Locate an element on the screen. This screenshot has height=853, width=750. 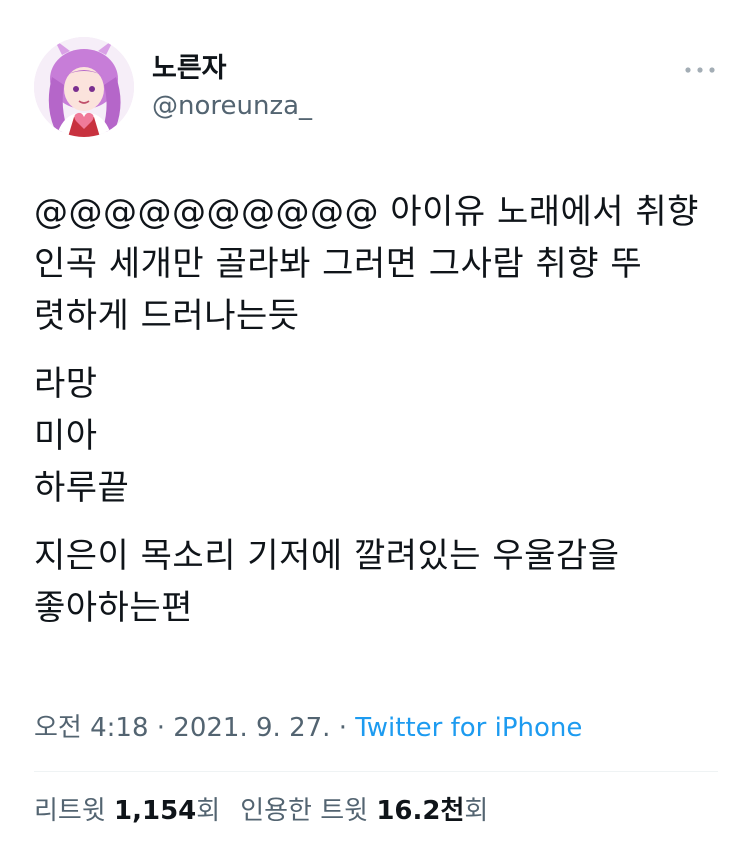
tweet-line: 라망 is located at coordinates (66, 384).